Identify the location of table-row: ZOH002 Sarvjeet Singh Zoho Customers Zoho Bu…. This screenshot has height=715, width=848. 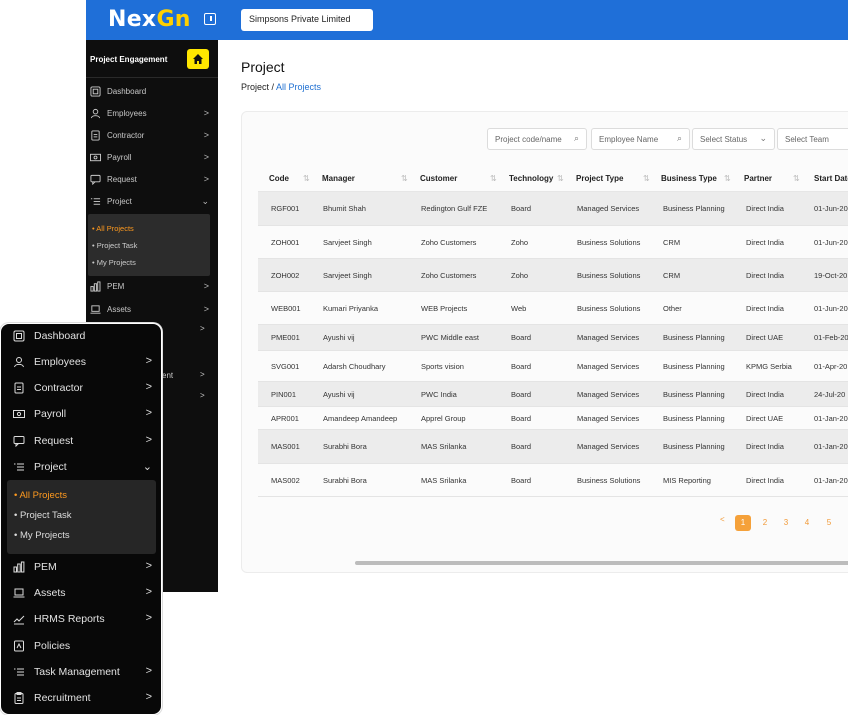
(553, 275).